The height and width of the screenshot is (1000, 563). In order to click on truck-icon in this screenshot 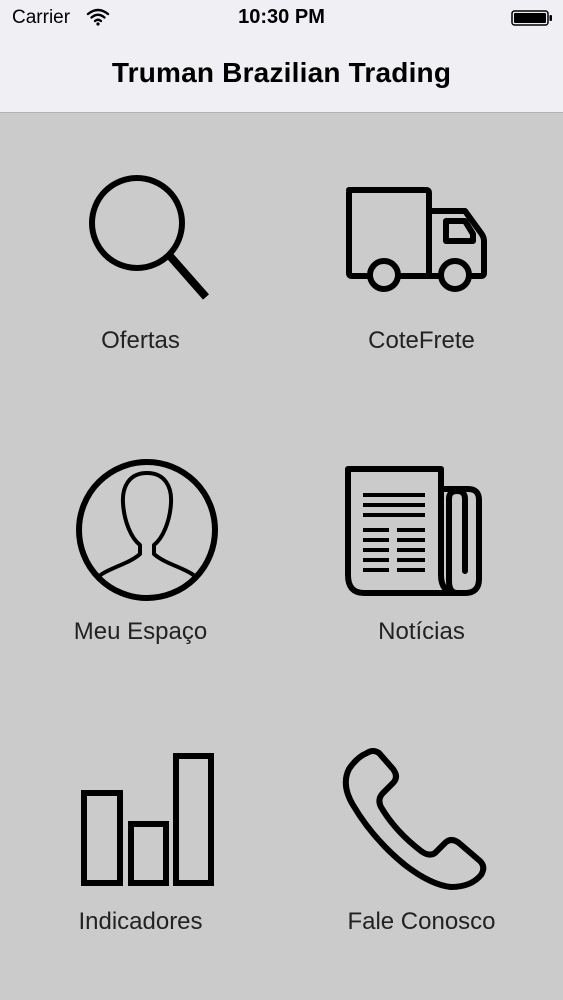, I will do `click(416, 239)`.